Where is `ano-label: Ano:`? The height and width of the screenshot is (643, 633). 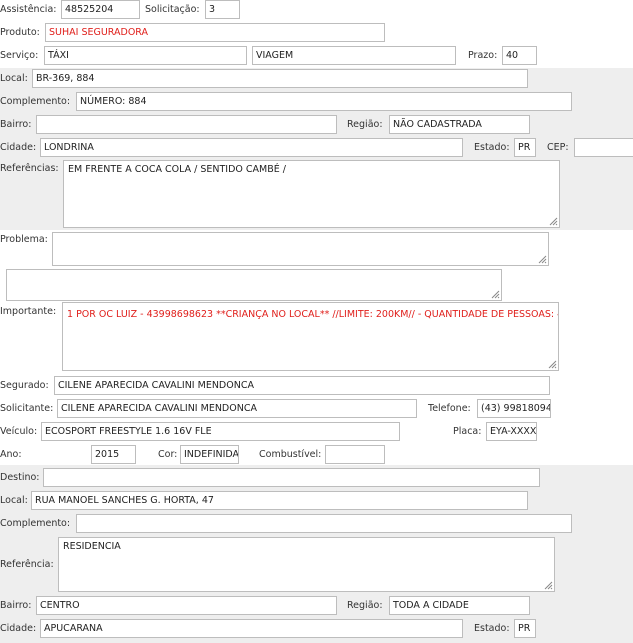 ano-label: Ano: is located at coordinates (11, 454).